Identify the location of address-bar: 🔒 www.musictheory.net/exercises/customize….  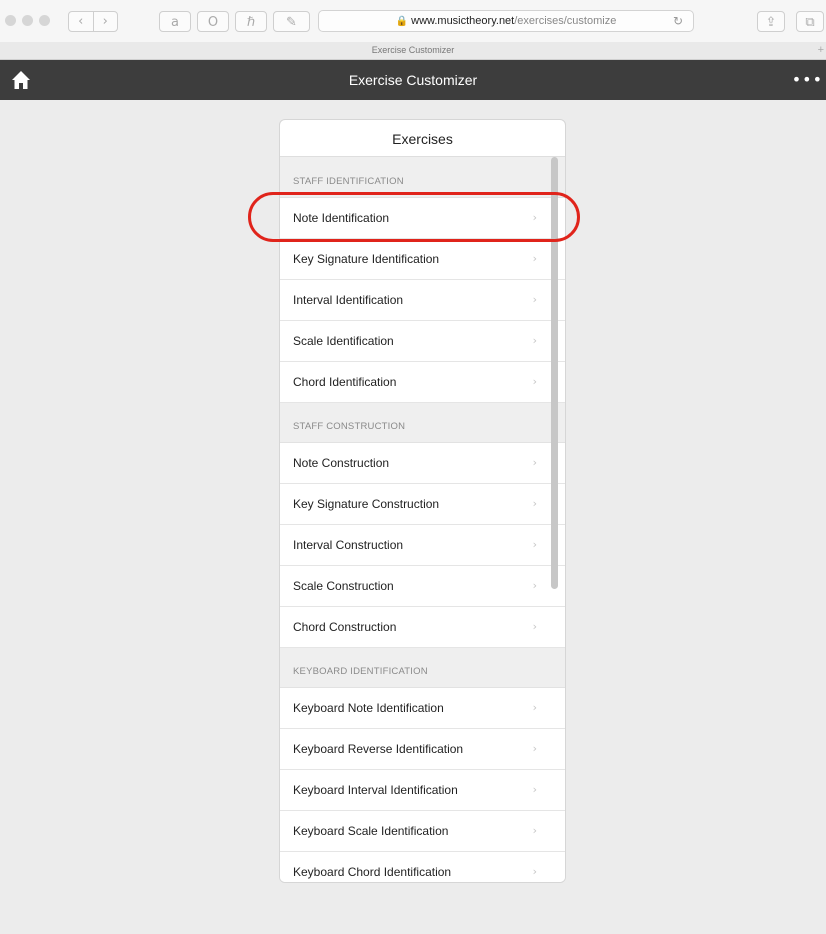
(506, 21).